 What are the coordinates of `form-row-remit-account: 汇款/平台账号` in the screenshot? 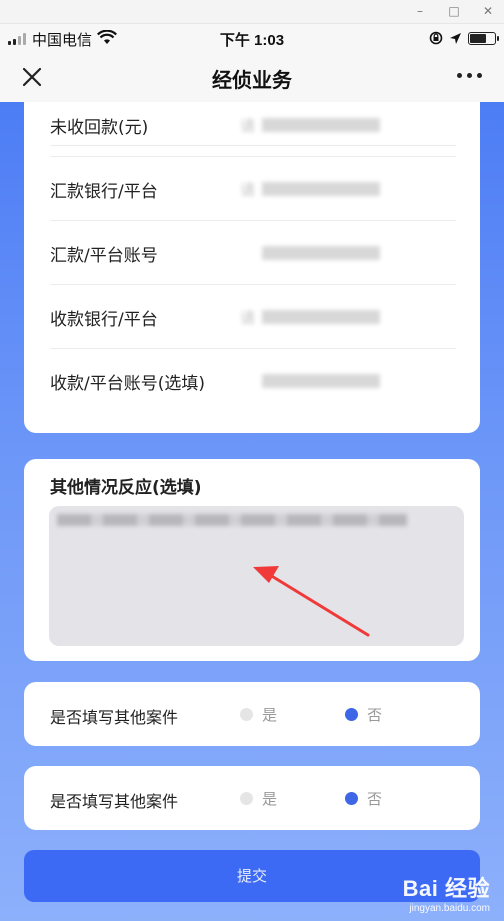 It's located at (253, 253).